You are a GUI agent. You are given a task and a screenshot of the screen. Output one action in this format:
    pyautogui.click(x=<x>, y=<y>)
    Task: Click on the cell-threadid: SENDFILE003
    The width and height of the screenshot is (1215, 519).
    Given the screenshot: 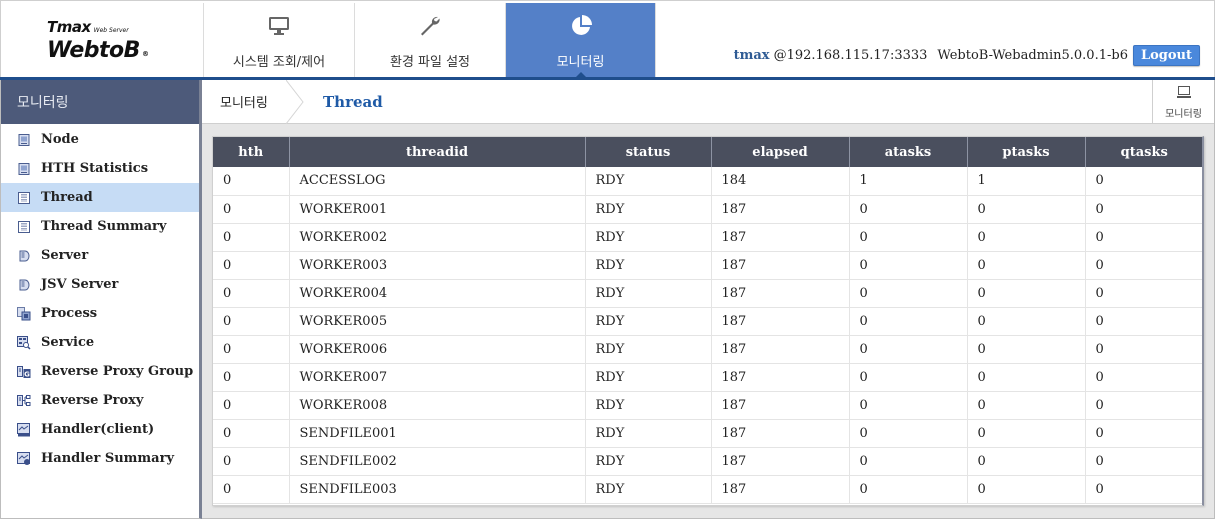 What is the action you would take?
    pyautogui.click(x=437, y=489)
    